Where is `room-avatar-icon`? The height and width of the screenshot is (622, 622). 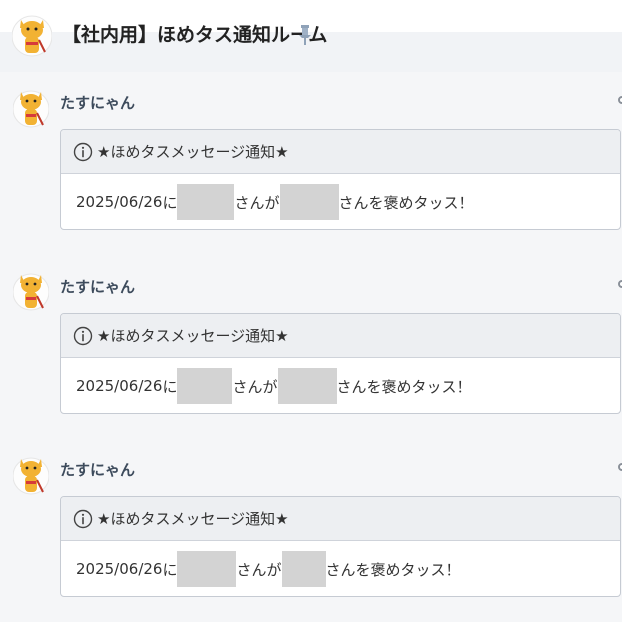
room-avatar-icon is located at coordinates (32, 36).